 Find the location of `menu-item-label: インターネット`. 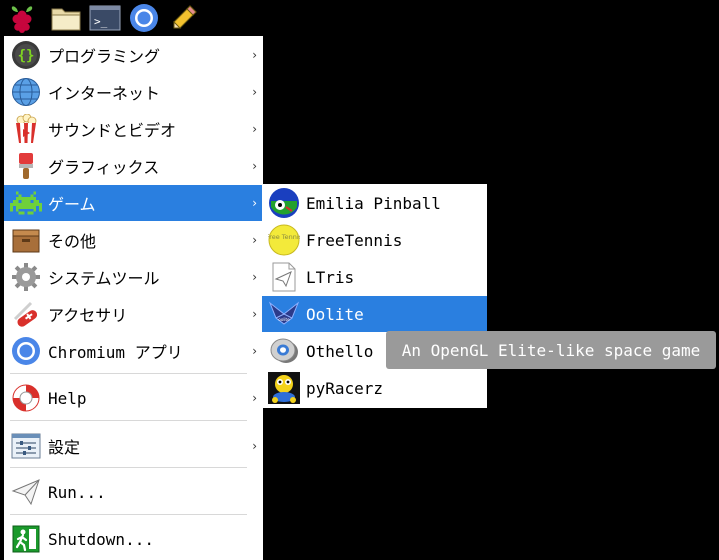

menu-item-label: インターネット is located at coordinates (104, 93).